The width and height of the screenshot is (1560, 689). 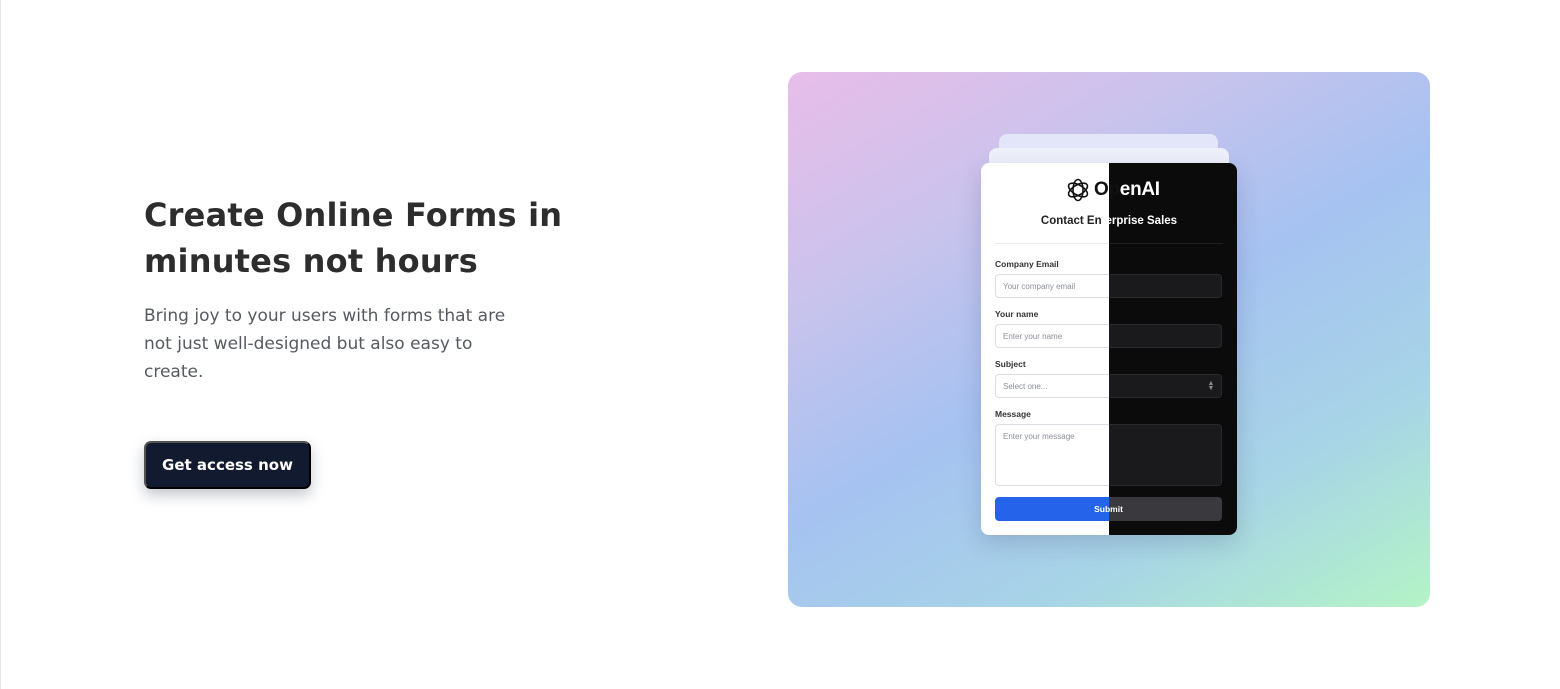 What do you see at coordinates (1165, 386) in the screenshot?
I see `subject-select-dark: ▲ ▼` at bounding box center [1165, 386].